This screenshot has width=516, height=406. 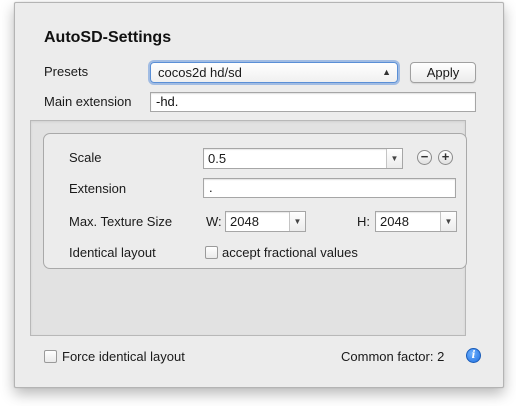 What do you see at coordinates (424, 157) in the screenshot?
I see `remove-variant-button: −` at bounding box center [424, 157].